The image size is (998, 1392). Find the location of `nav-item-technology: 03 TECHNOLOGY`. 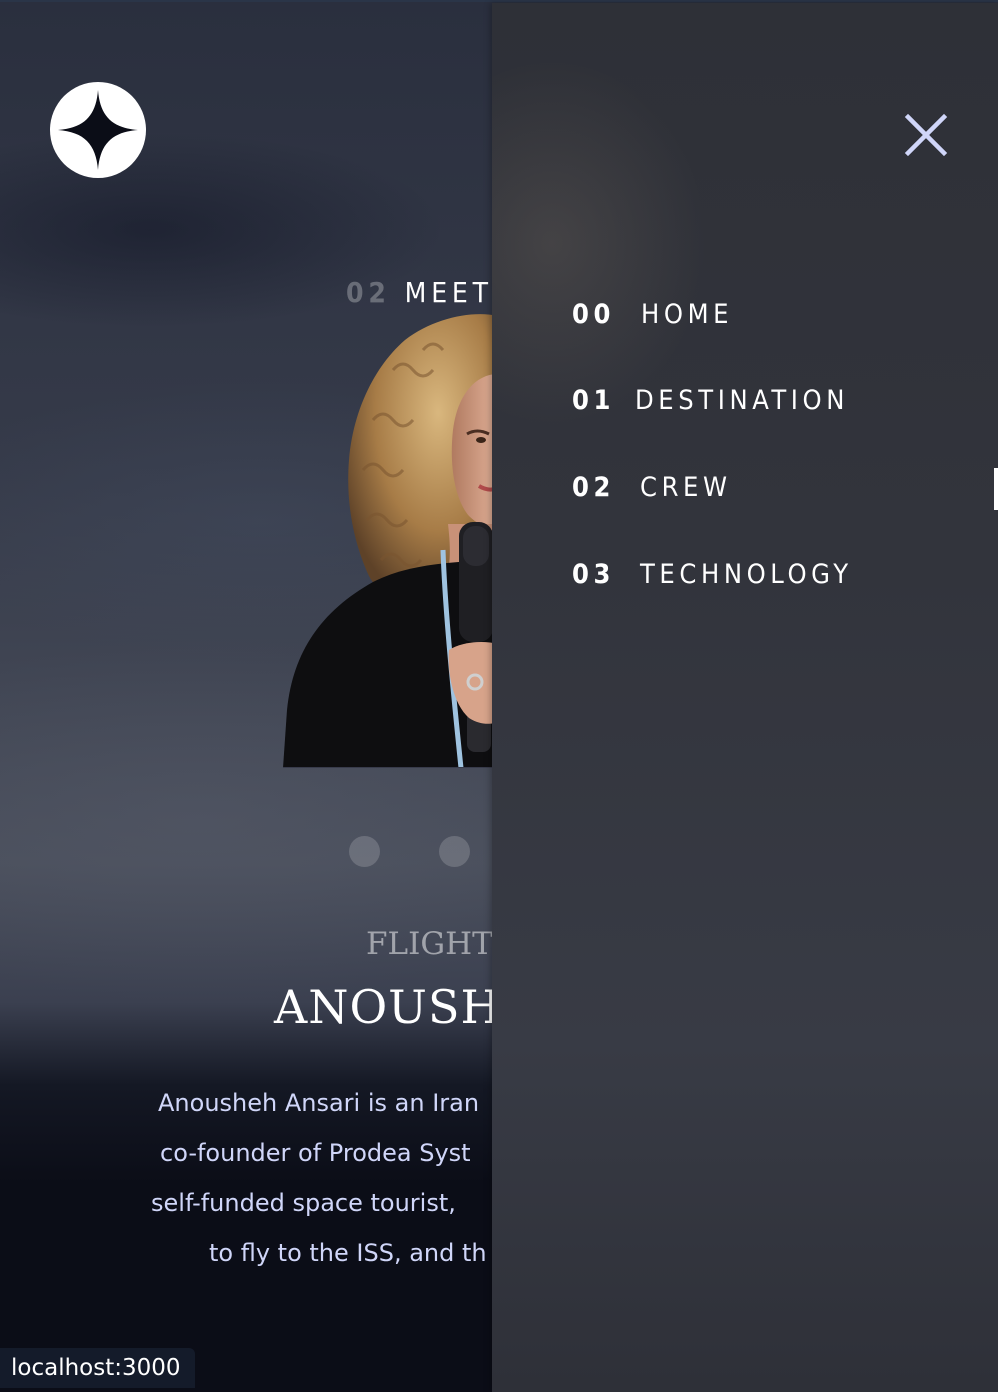

nav-item-technology: 03 TECHNOLOGY is located at coordinates (712, 579).